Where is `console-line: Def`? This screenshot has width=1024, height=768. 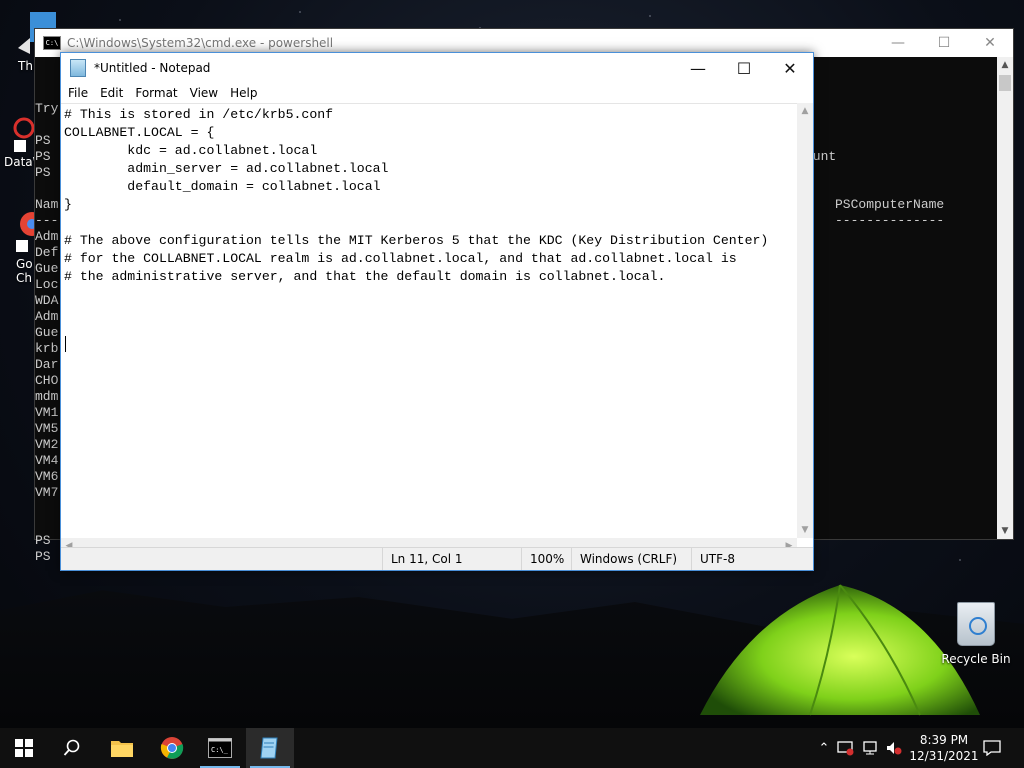
console-line: Def is located at coordinates (47, 252).